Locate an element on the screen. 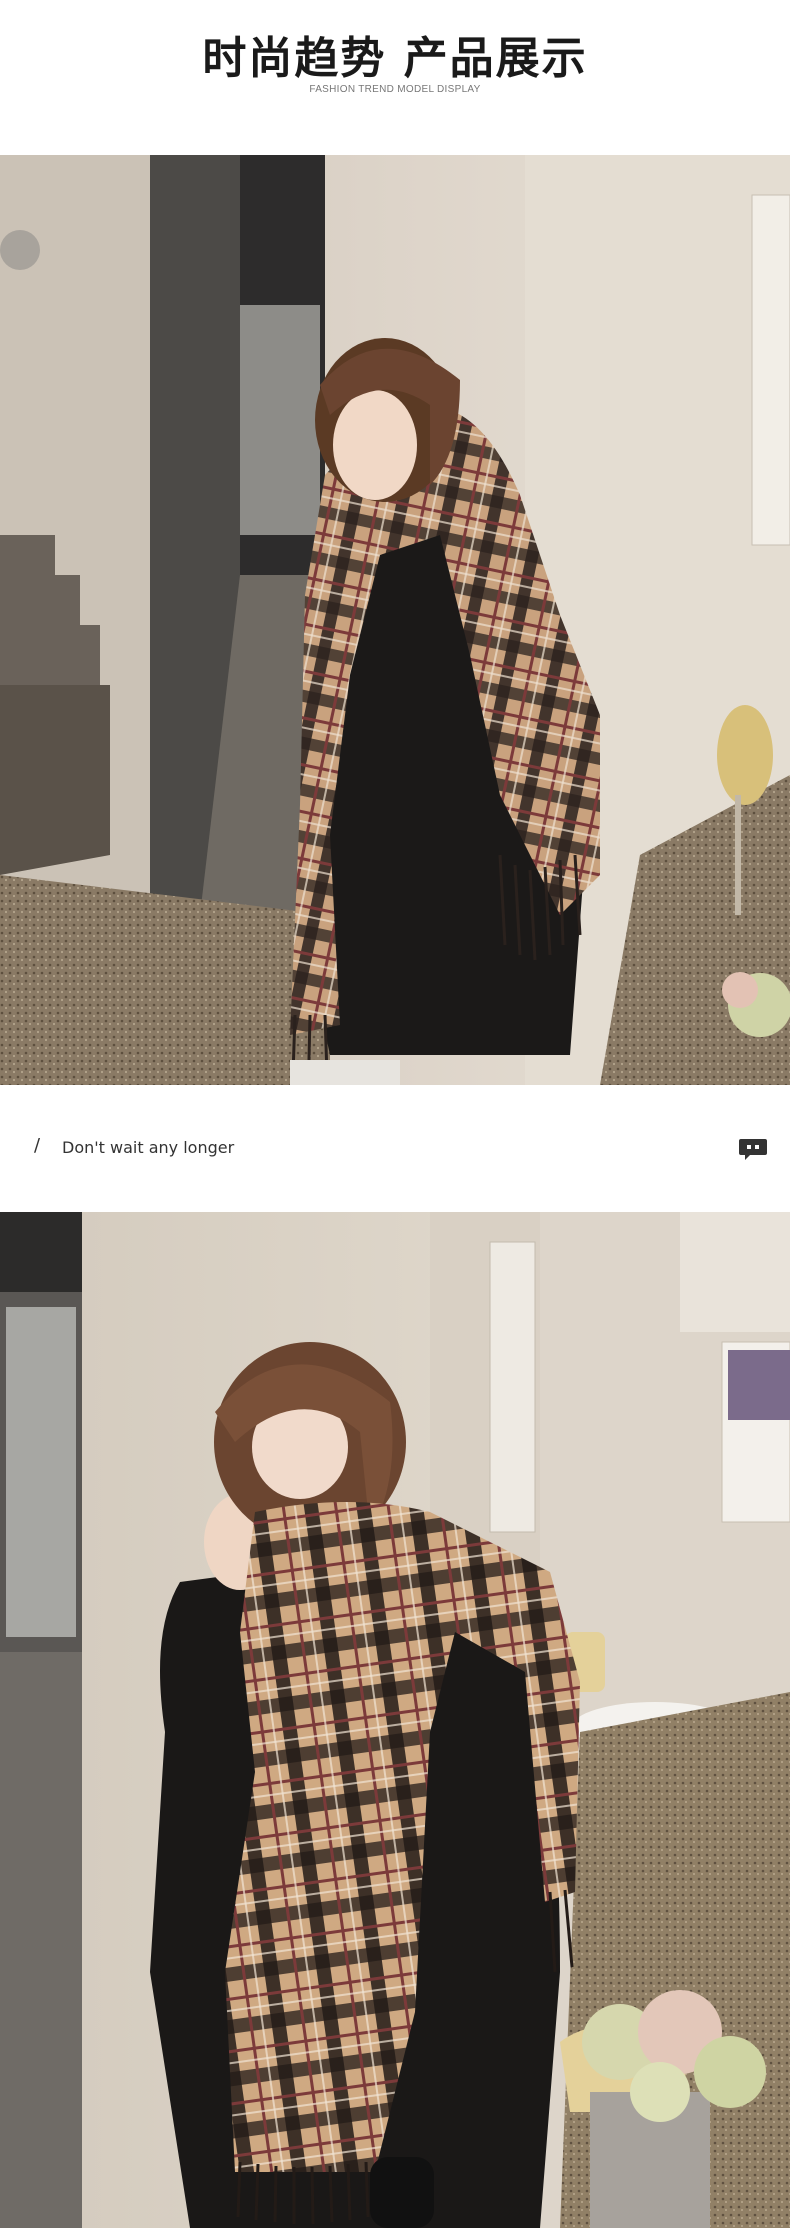 The image size is (790, 2228). page-subtitle: FASHION TREND MODEL DISPLAY is located at coordinates (395, 89).